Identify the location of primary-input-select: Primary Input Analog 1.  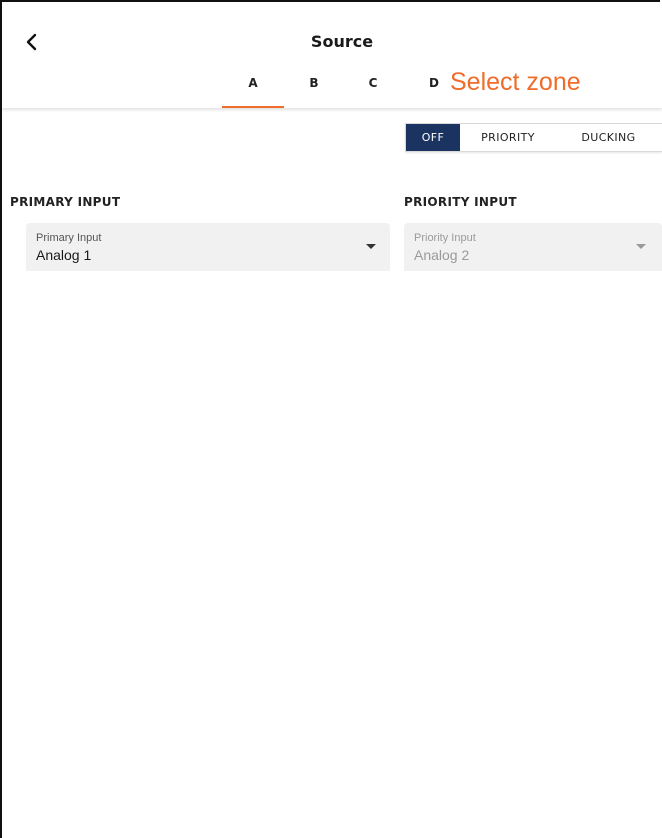
(208, 247).